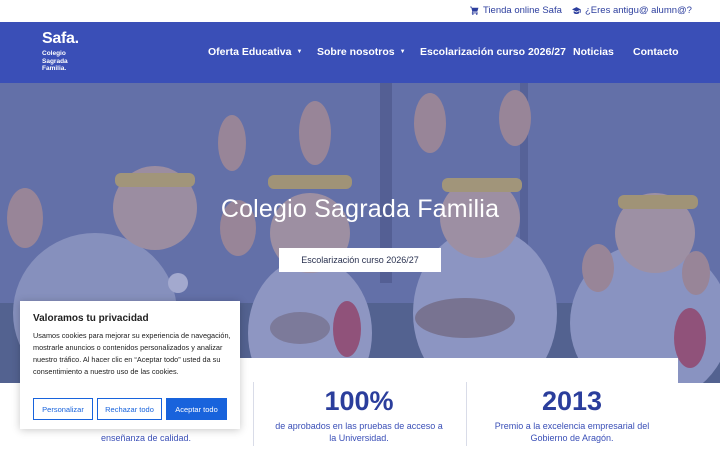 This screenshot has height=450, width=720. I want to click on stat-description-line-1: Premio a la excelencia empresarial del, so click(572, 426).